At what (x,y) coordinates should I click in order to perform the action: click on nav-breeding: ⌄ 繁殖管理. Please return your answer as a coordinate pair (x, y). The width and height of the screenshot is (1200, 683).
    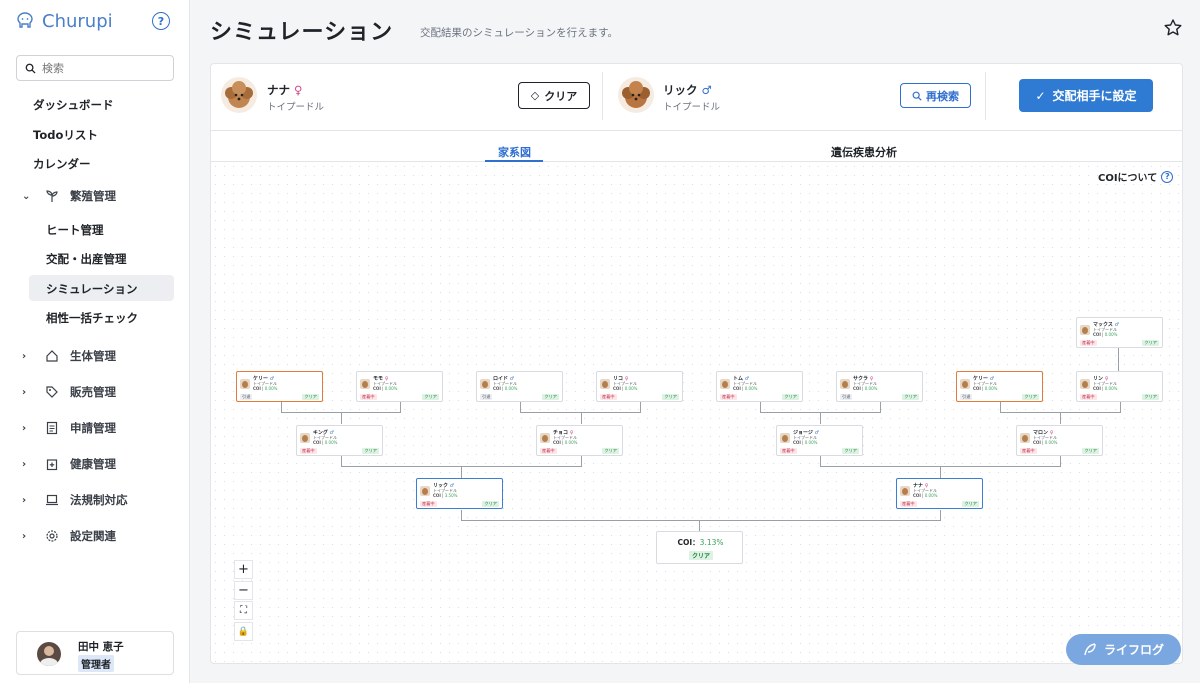
    Looking at the image, I should click on (69, 196).